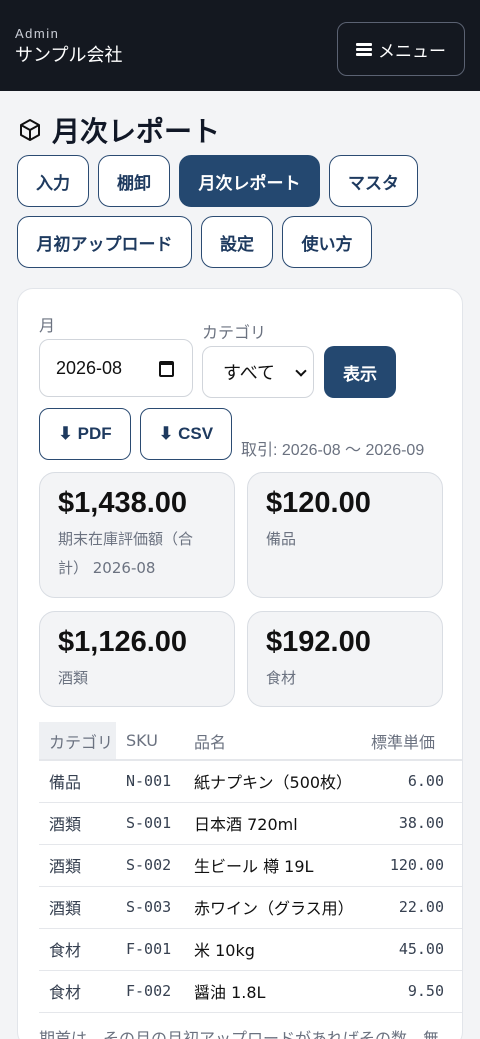 This screenshot has height=1039, width=480. I want to click on footer-note: 期首は、その月の月初アップロードがあればその数、無, so click(239, 1034).